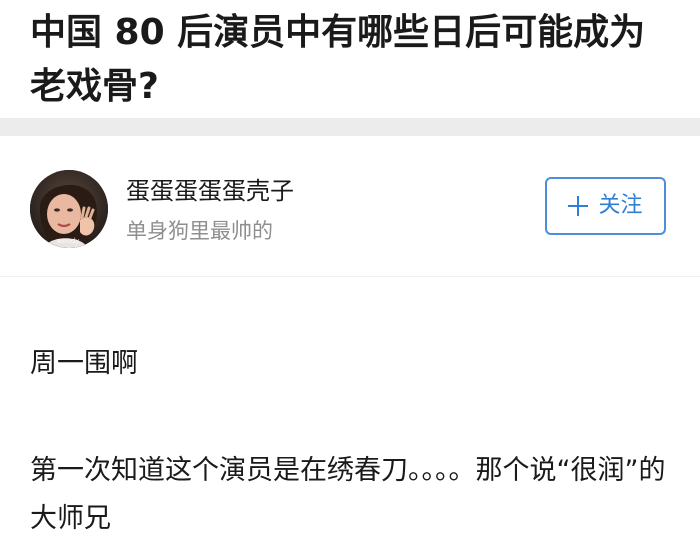 The height and width of the screenshot is (557, 700). Describe the element at coordinates (199, 231) in the screenshot. I see `author-bio: 单身狗里最帅的` at that location.